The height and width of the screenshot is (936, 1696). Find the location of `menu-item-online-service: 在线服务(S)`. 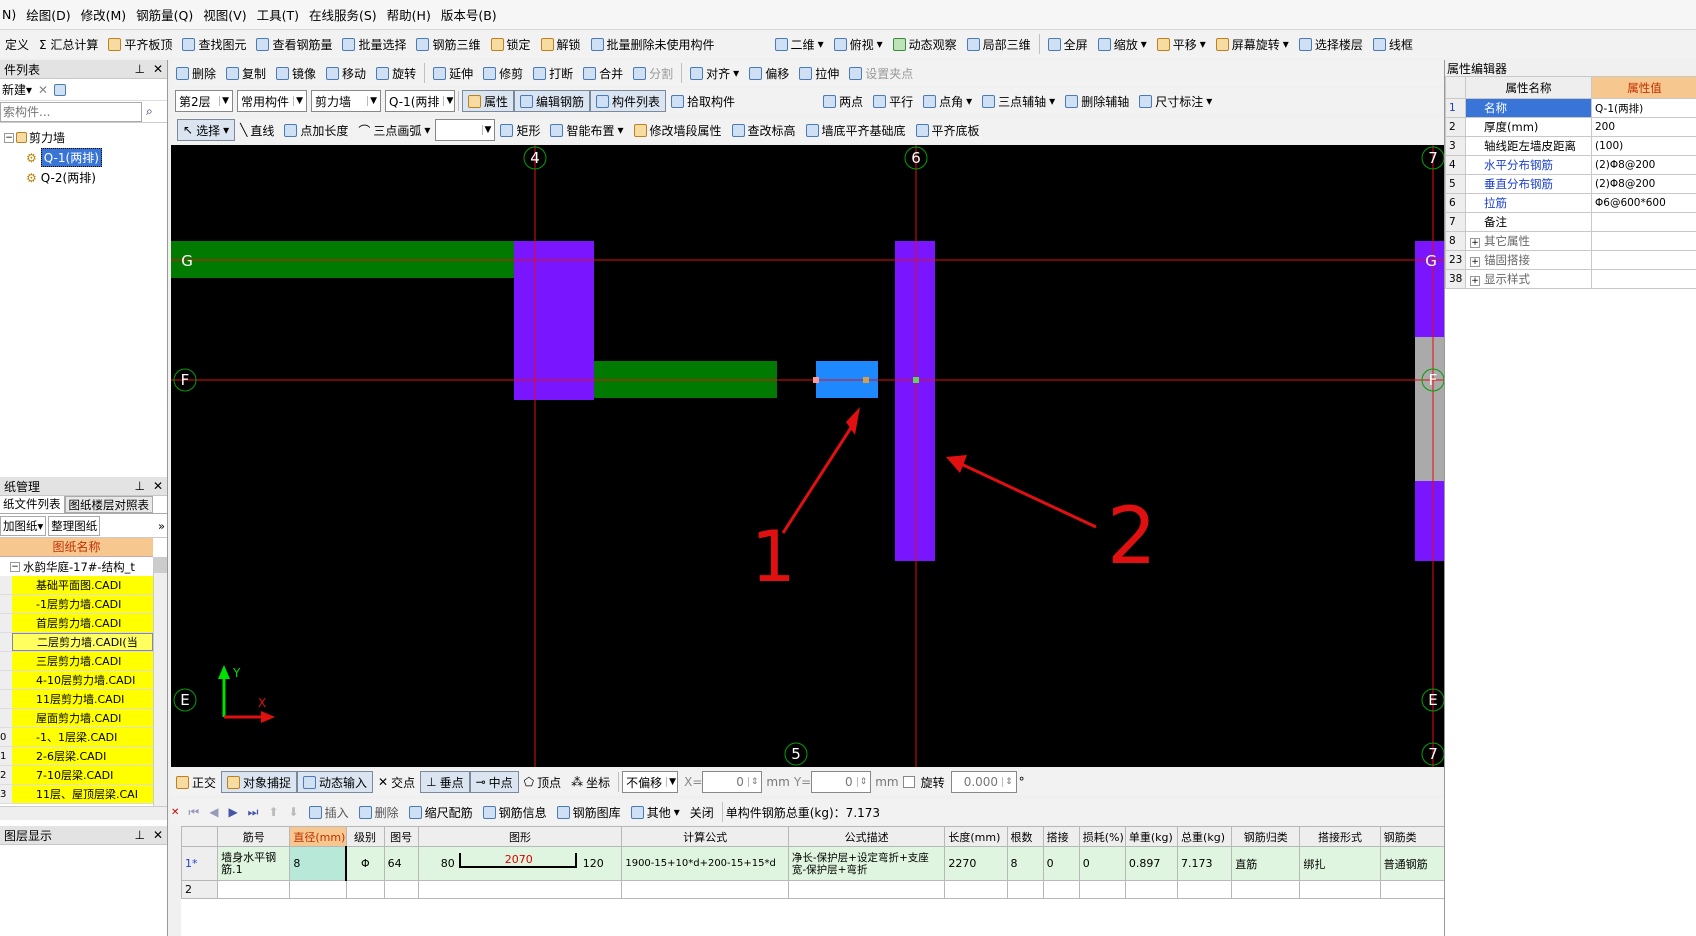

menu-item-online-service: 在线服务(S) is located at coordinates (343, 14).